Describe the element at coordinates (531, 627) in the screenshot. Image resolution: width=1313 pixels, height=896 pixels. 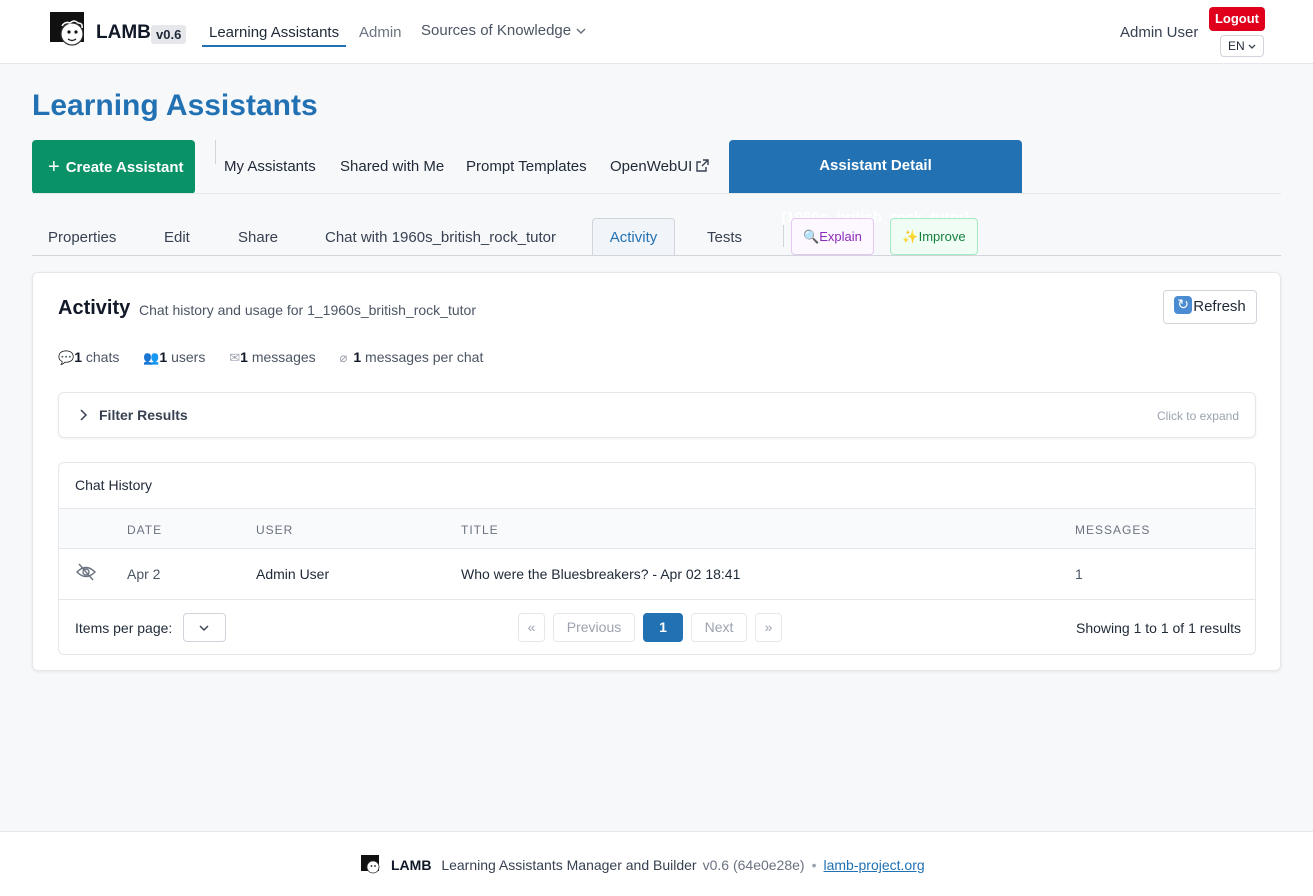
I see `first-page-button: «` at that location.